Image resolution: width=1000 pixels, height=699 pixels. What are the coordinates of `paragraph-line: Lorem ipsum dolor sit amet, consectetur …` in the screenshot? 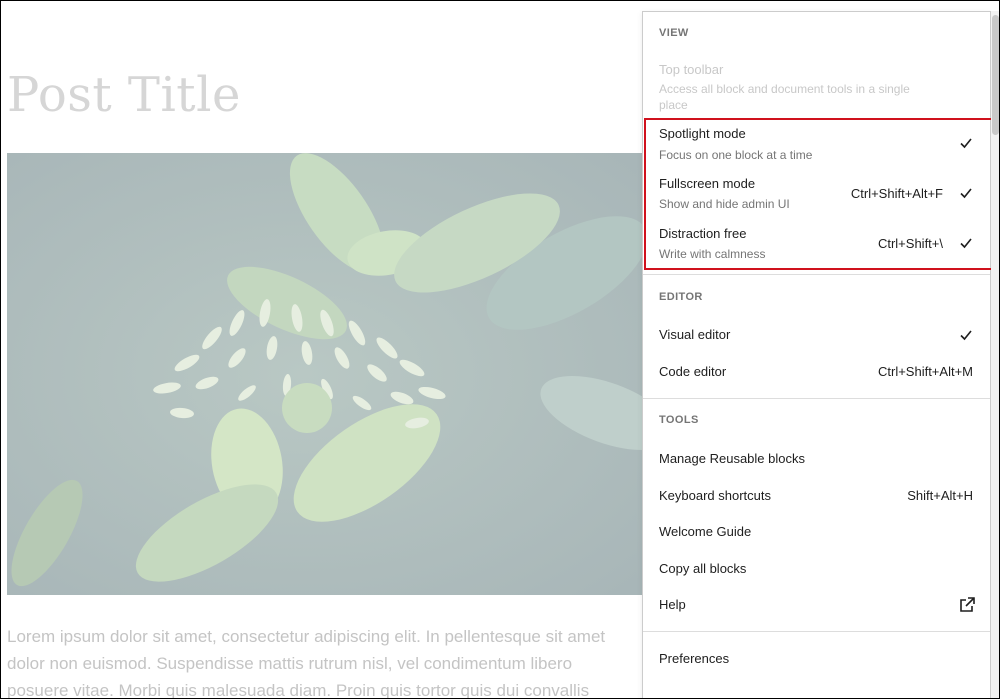 It's located at (306, 636).